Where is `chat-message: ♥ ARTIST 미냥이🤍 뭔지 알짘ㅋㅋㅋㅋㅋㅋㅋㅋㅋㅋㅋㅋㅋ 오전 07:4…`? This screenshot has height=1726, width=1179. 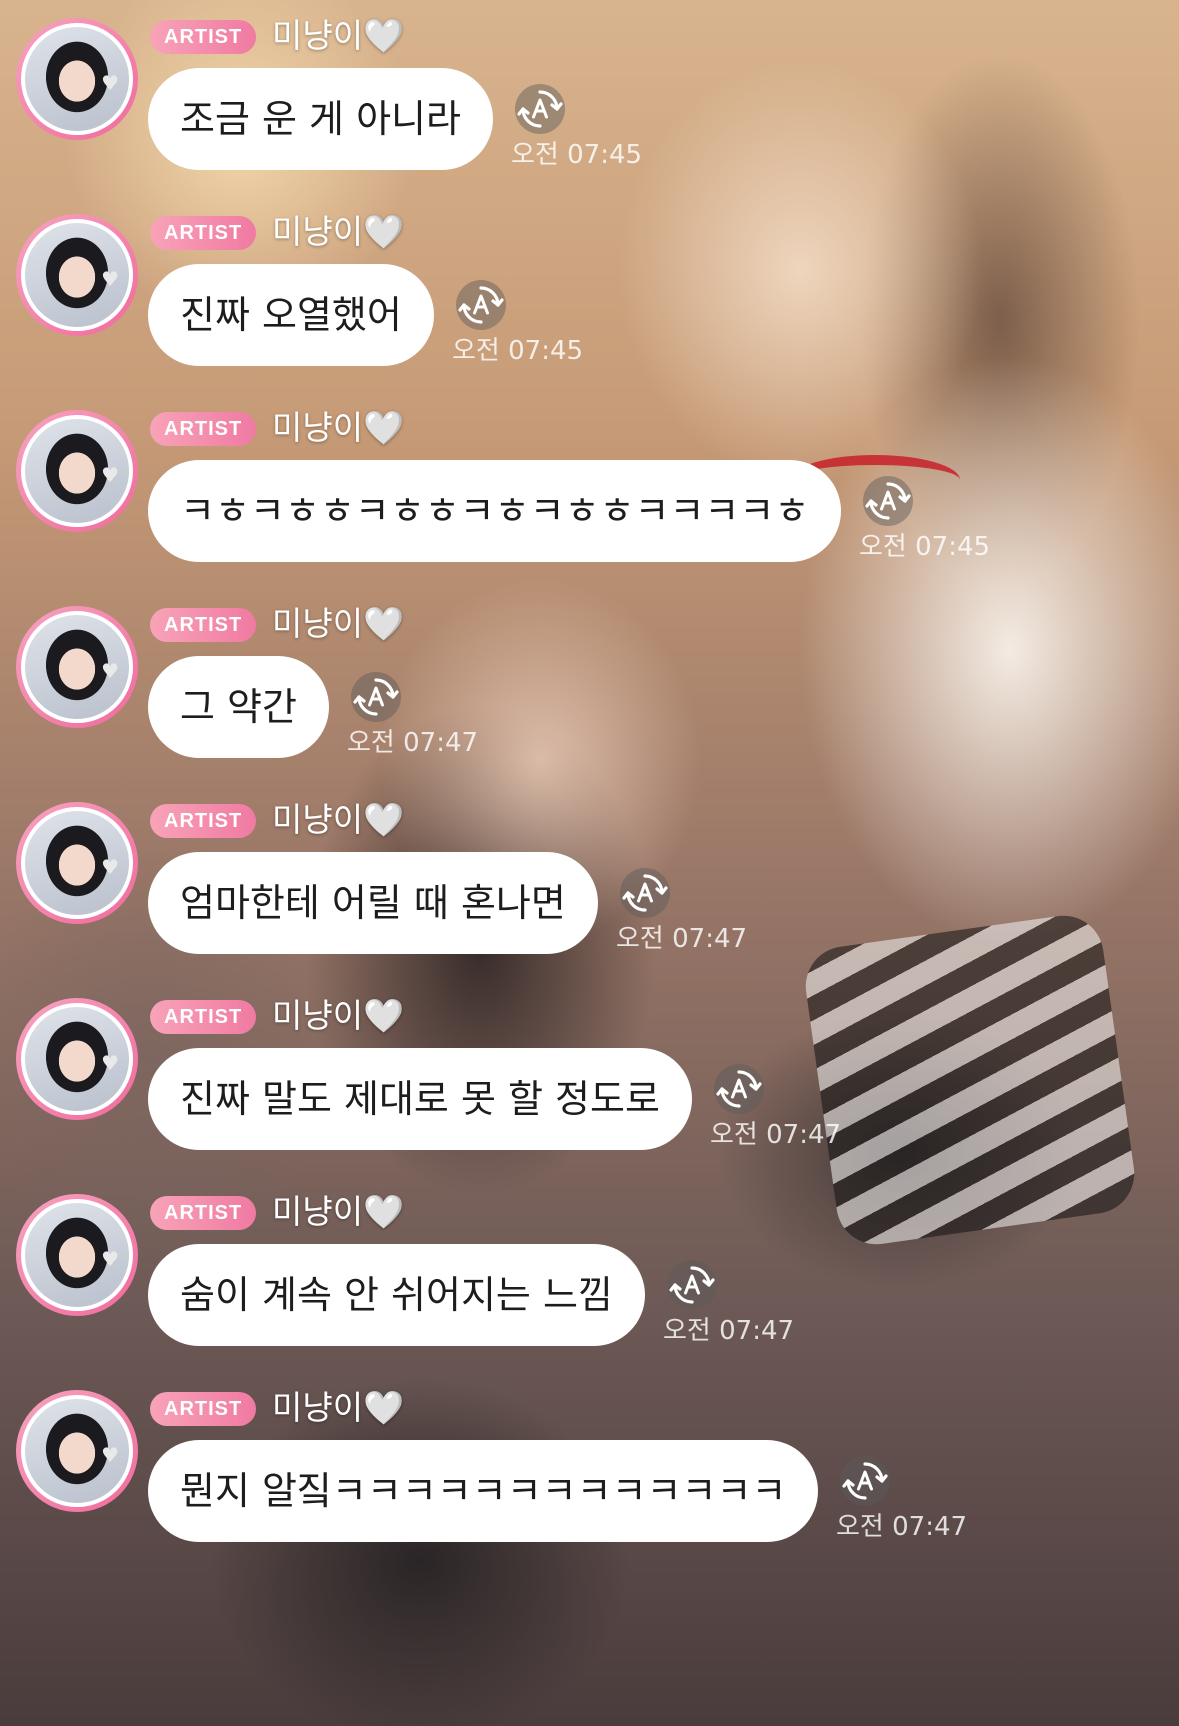 chat-message: ♥ ARTIST 미냥이🤍 뭔지 알짘ㅋㅋㅋㅋㅋㅋㅋㅋㅋㅋㅋㅋㅋ 오전 07:4… is located at coordinates (589, 1470).